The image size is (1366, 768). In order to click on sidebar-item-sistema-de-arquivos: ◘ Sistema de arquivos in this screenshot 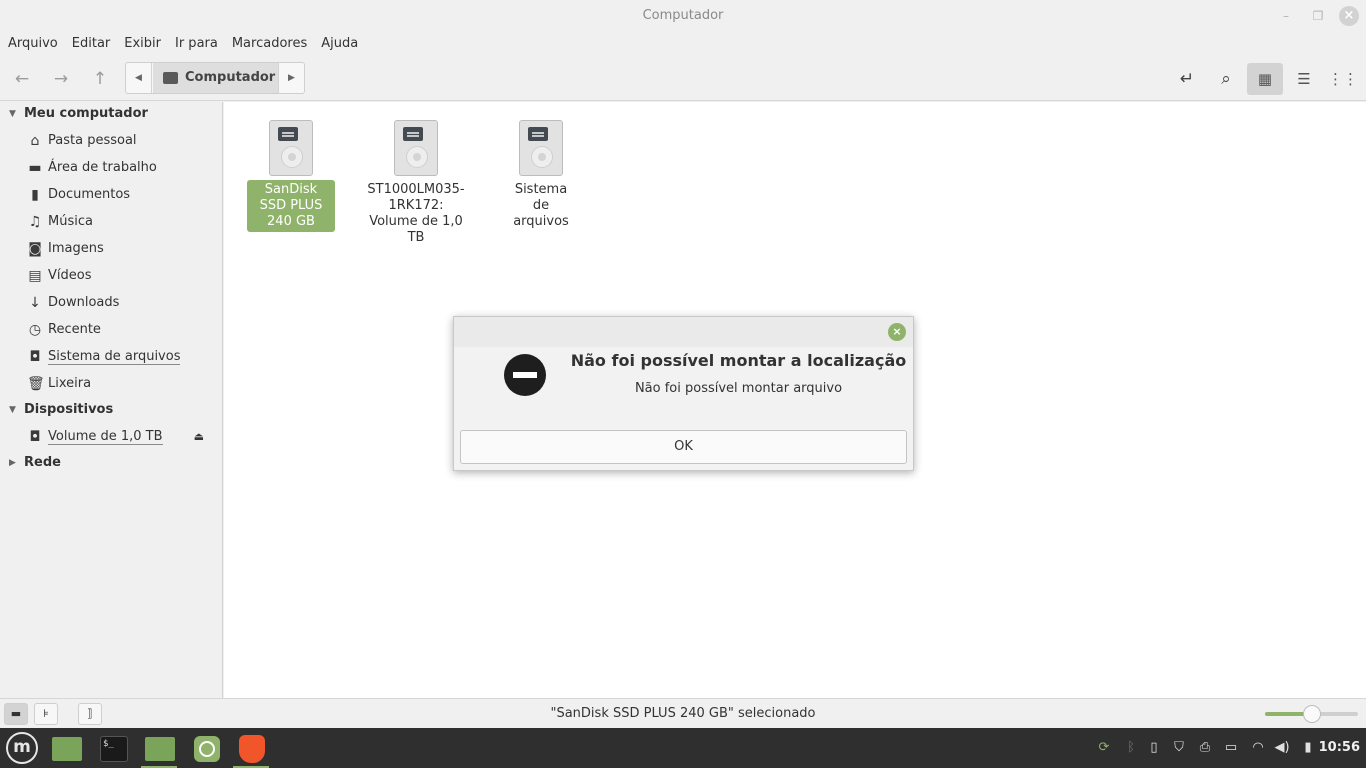, I will do `click(111, 356)`.